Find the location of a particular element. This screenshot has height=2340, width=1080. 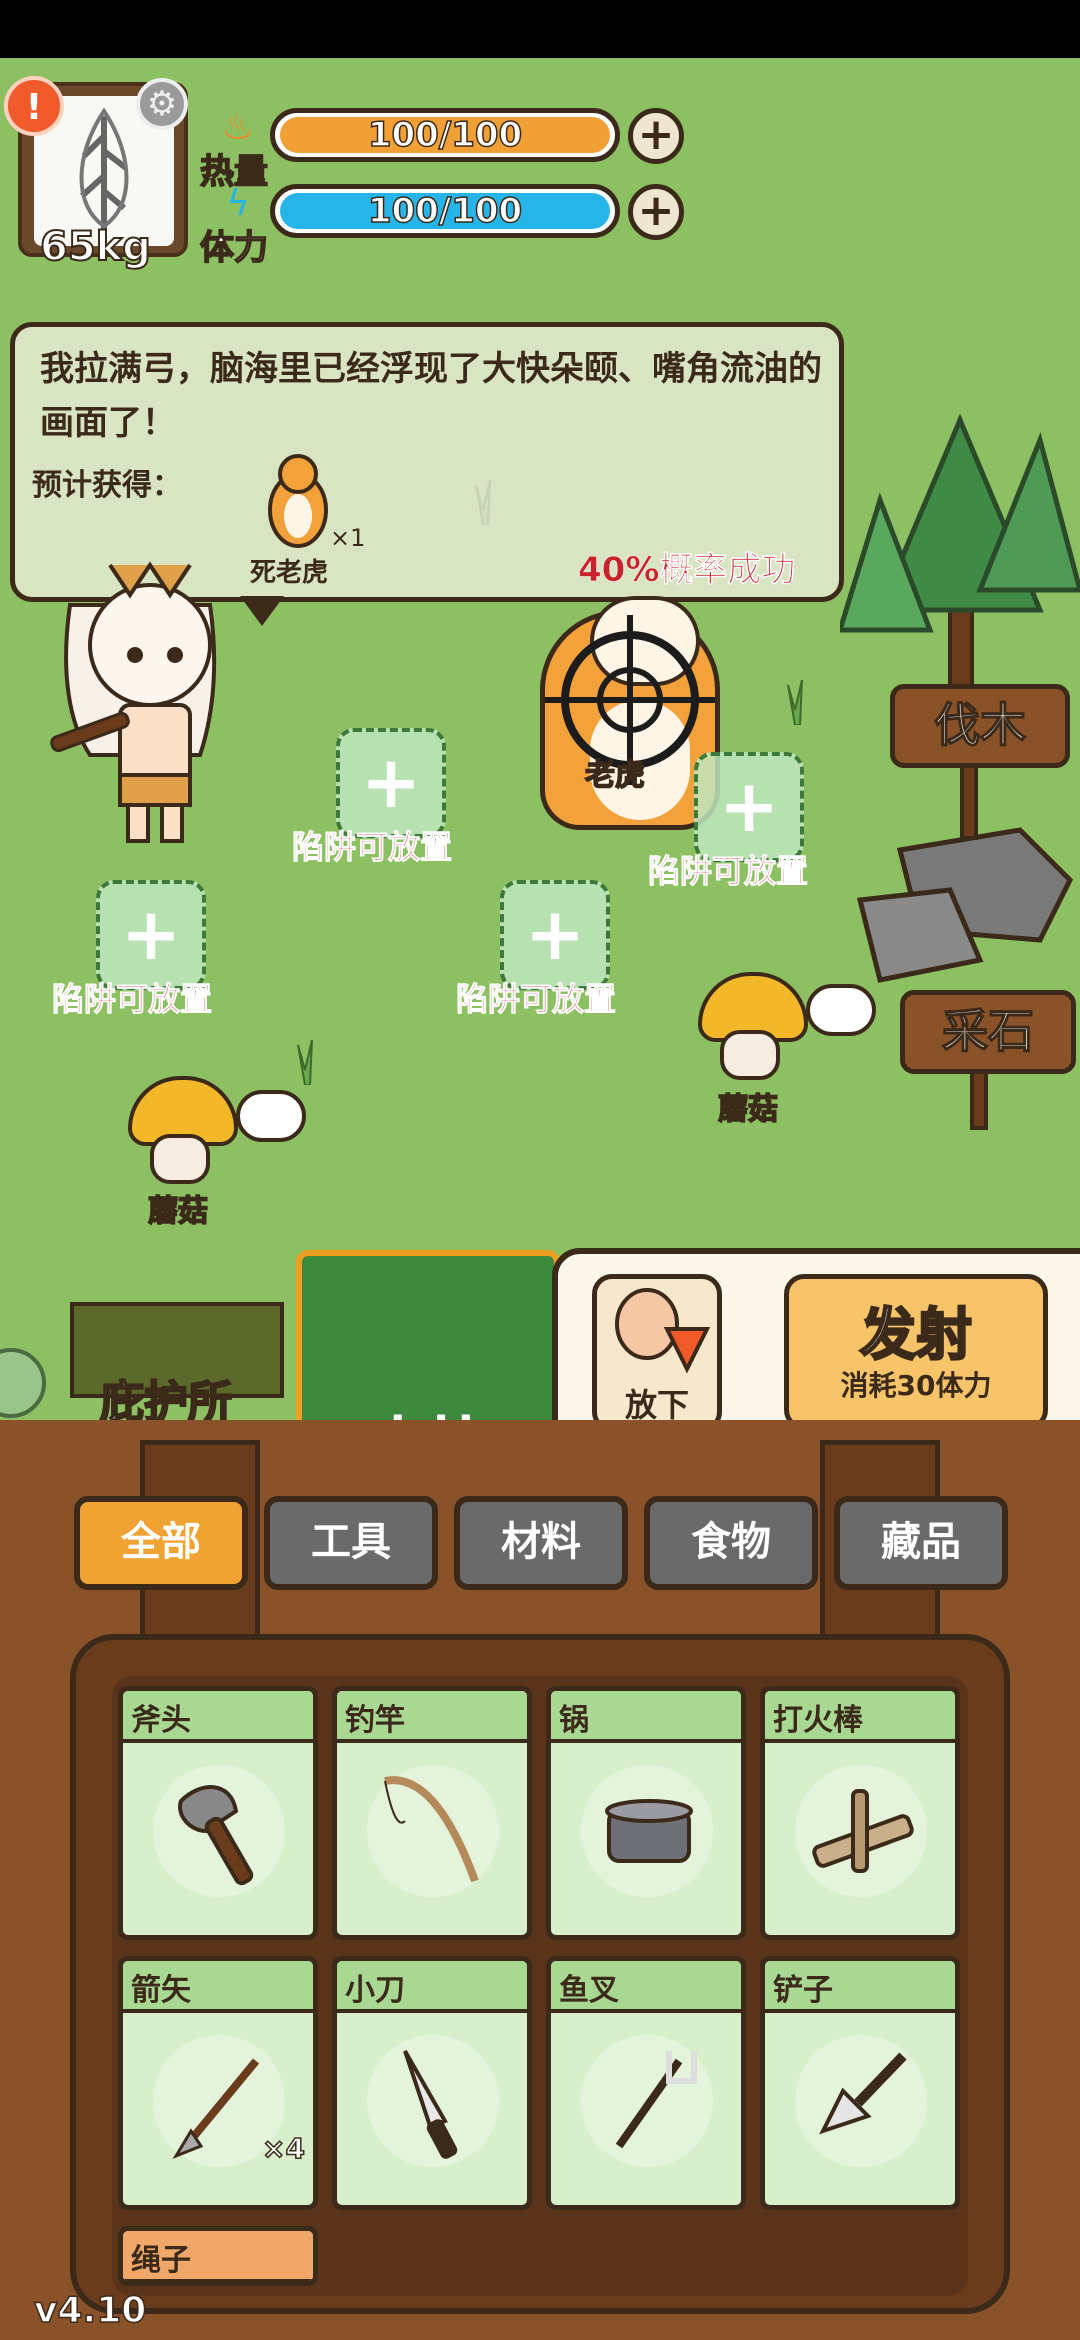

inventory-item-fire-drill: 打火棒 is located at coordinates (860, 1813).